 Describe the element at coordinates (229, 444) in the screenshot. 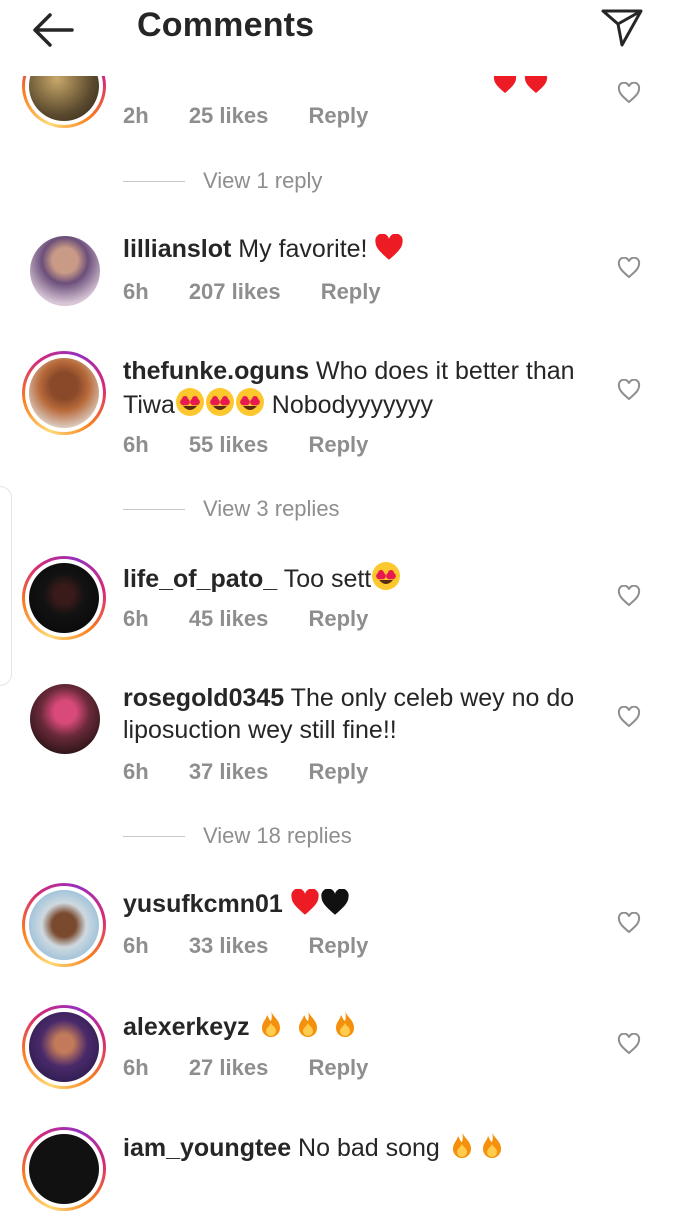

I see `likes-count: 55 likes` at that location.